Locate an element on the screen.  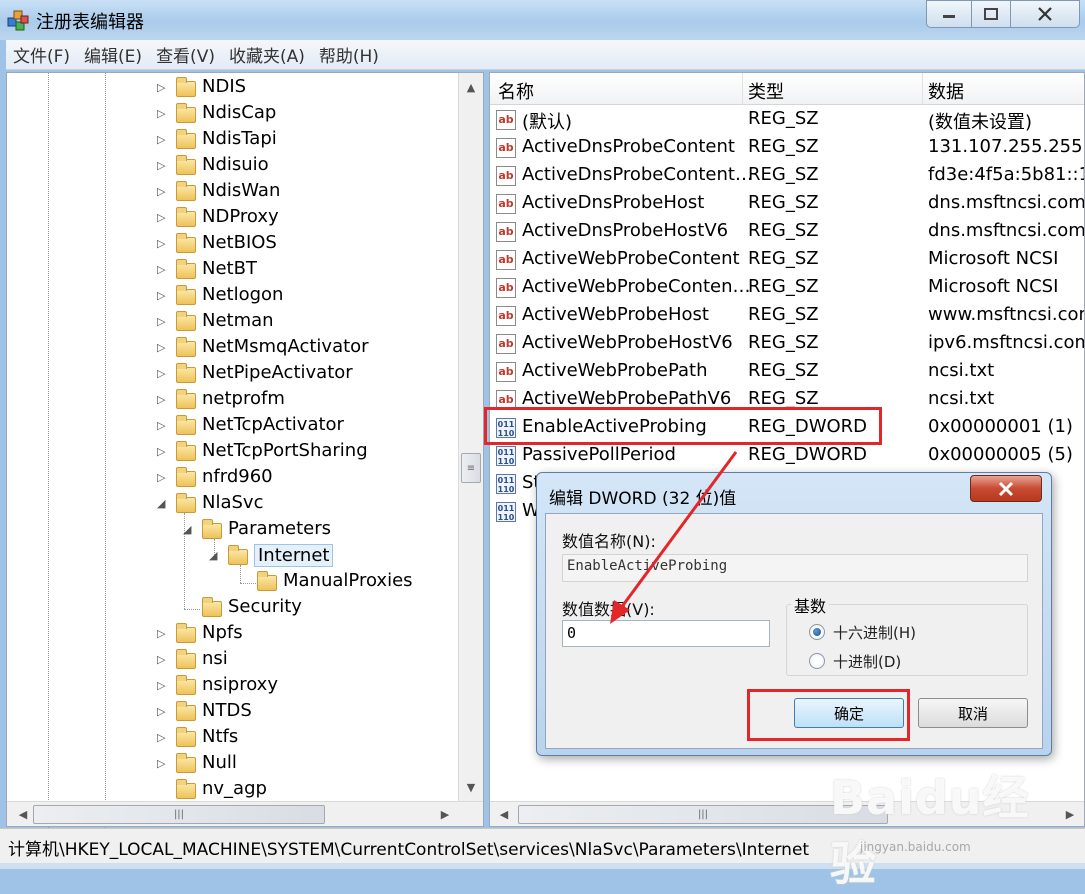
annotation-box-ok is located at coordinates (828, 715).